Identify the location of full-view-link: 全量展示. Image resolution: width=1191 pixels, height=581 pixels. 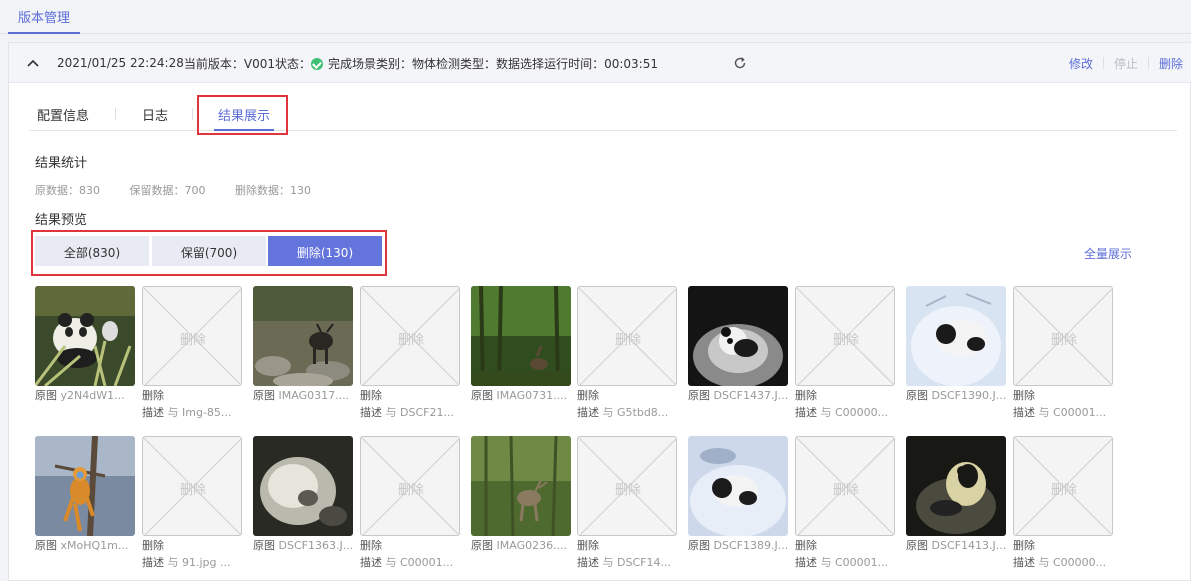
(1108, 253).